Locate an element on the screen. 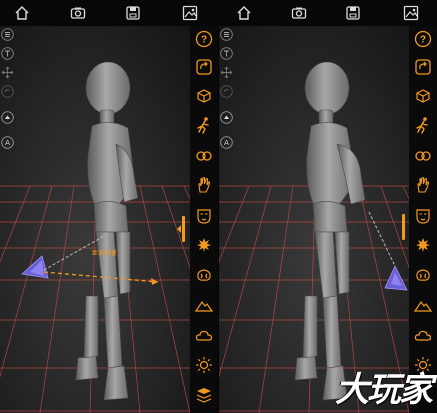 Image resolution: width=437 pixels, height=413 pixels. watermark-text: 大玩家 is located at coordinates (384, 390).